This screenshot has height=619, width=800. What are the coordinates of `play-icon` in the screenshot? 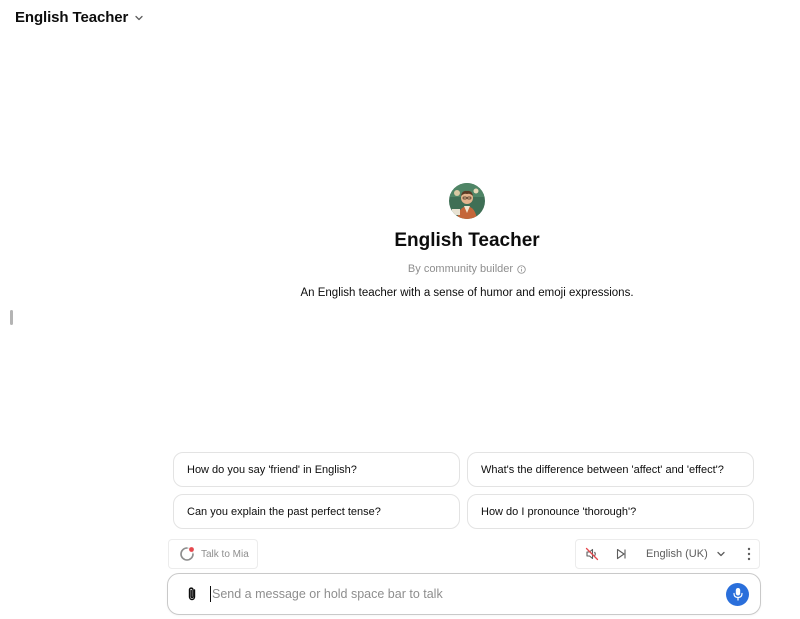 It's located at (621, 554).